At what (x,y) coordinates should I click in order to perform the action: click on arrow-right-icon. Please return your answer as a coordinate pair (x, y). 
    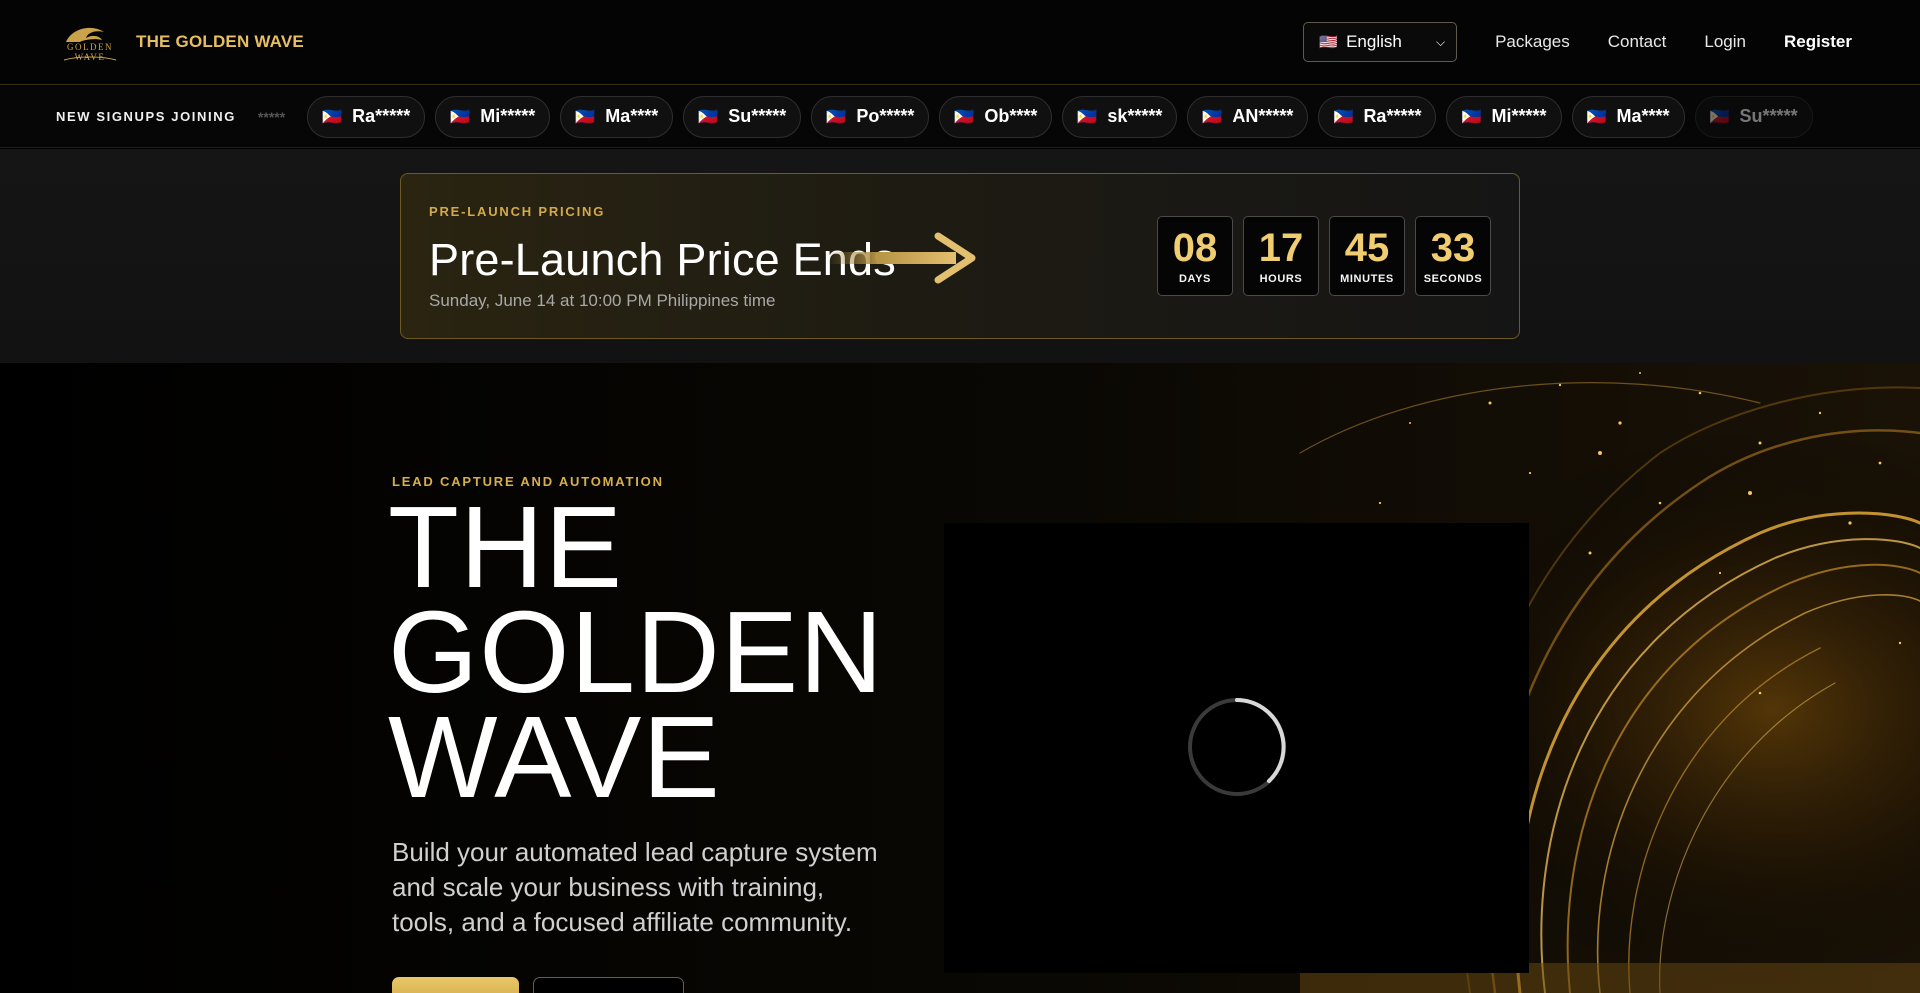
    Looking at the image, I should click on (901, 258).